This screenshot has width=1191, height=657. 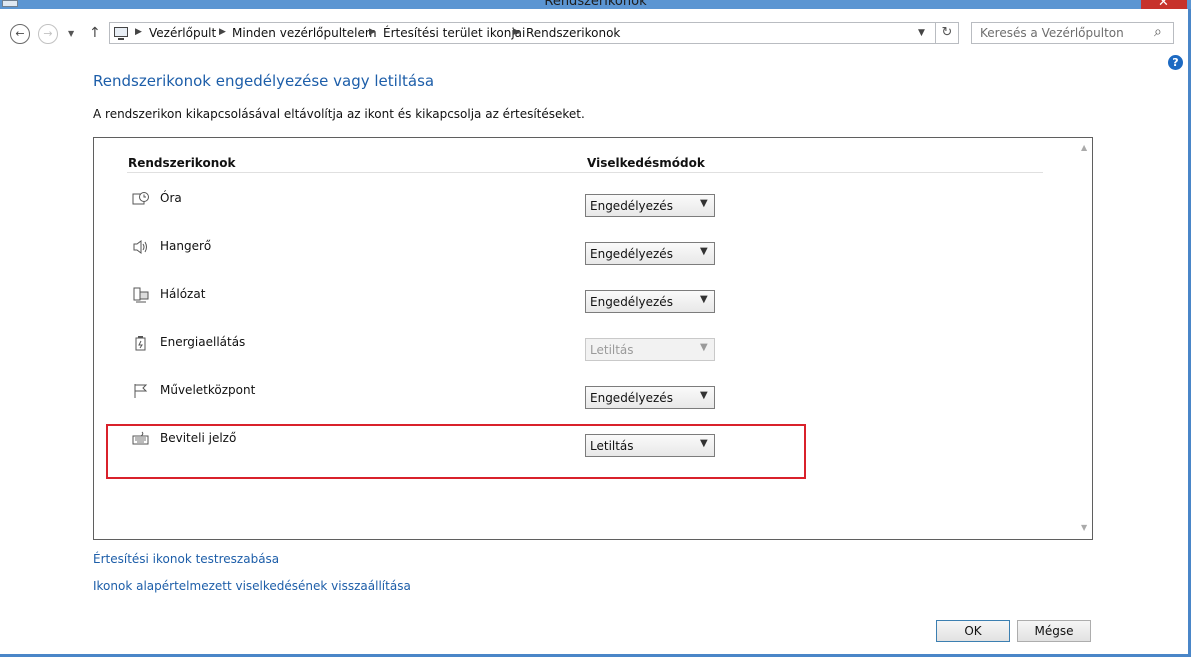 I want to click on search-icon: ⌕, so click(x=1158, y=32).